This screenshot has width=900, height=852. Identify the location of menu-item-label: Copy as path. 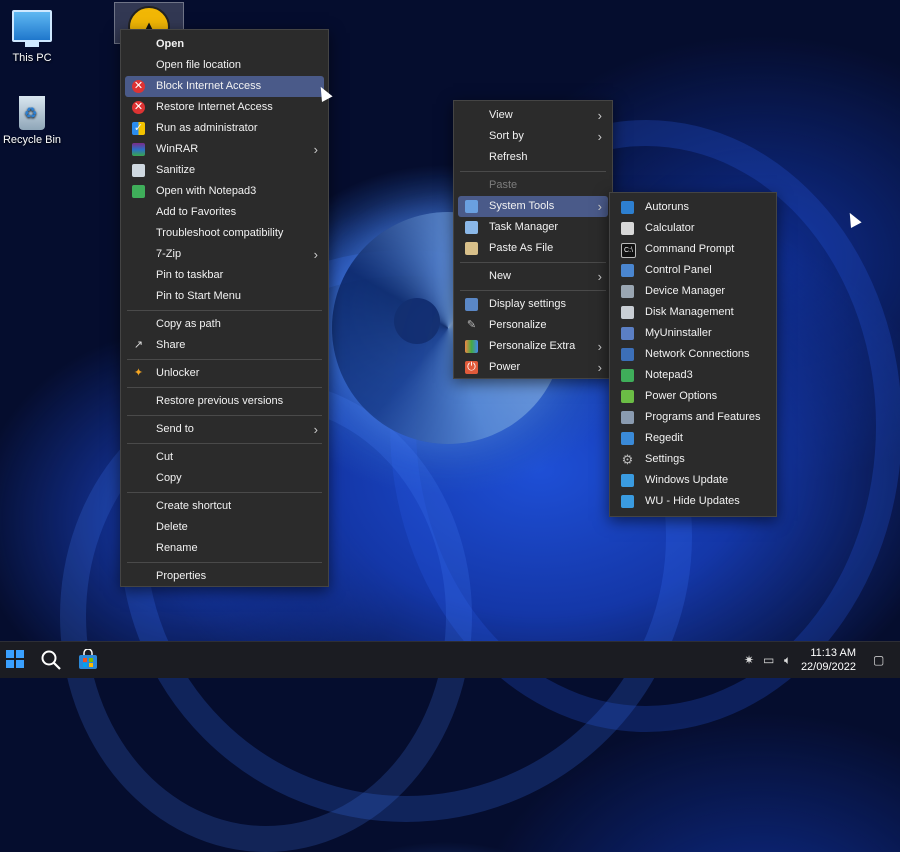
(188, 324).